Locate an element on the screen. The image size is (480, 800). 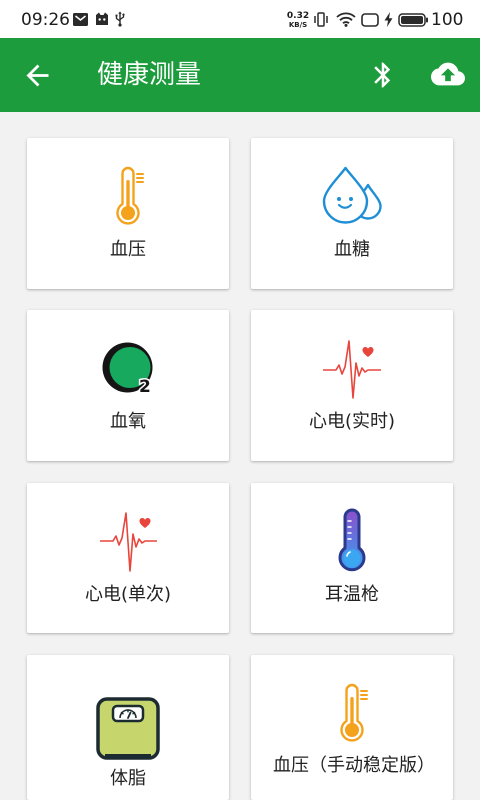
oxygen-subscript: 2 is located at coordinates (145, 387).